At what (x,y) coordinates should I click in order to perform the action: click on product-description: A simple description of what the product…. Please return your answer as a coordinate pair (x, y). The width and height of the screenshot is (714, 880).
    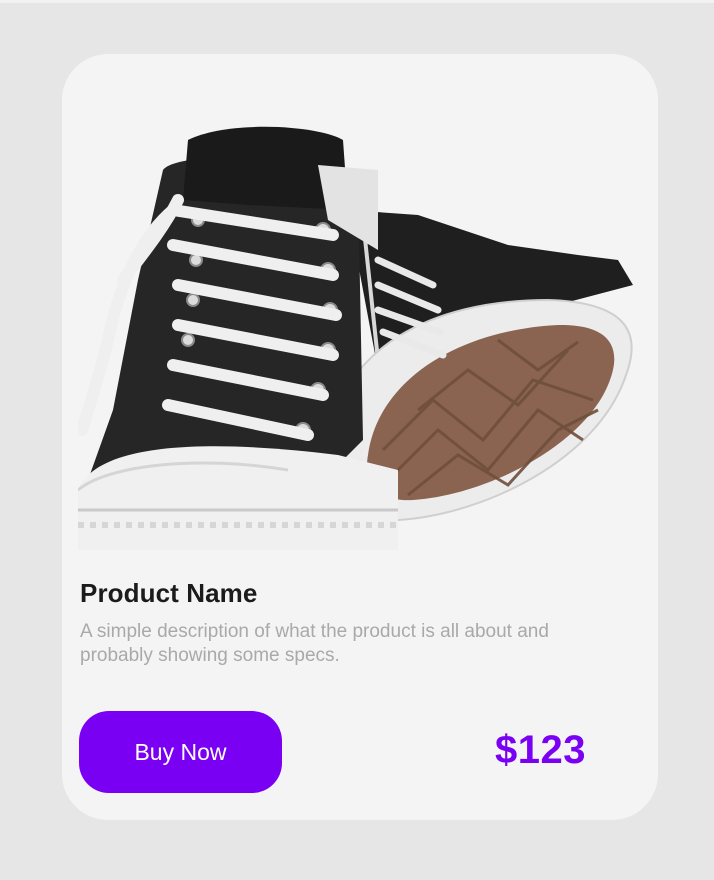
    Looking at the image, I should click on (314, 643).